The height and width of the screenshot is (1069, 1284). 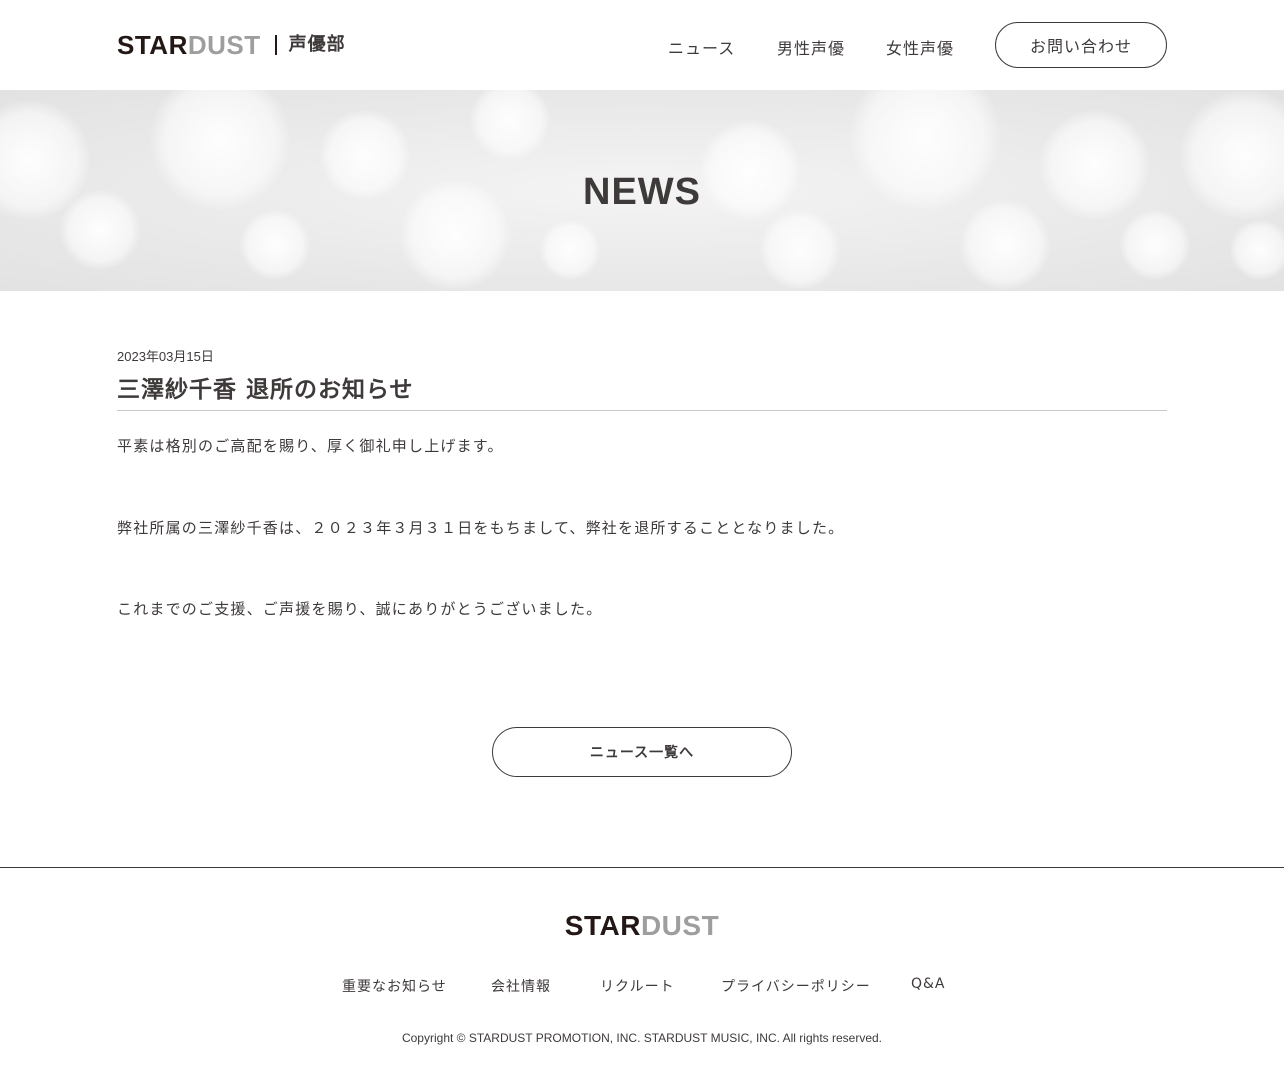 What do you see at coordinates (521, 986) in the screenshot?
I see `footer-link-company-info: 会社情報` at bounding box center [521, 986].